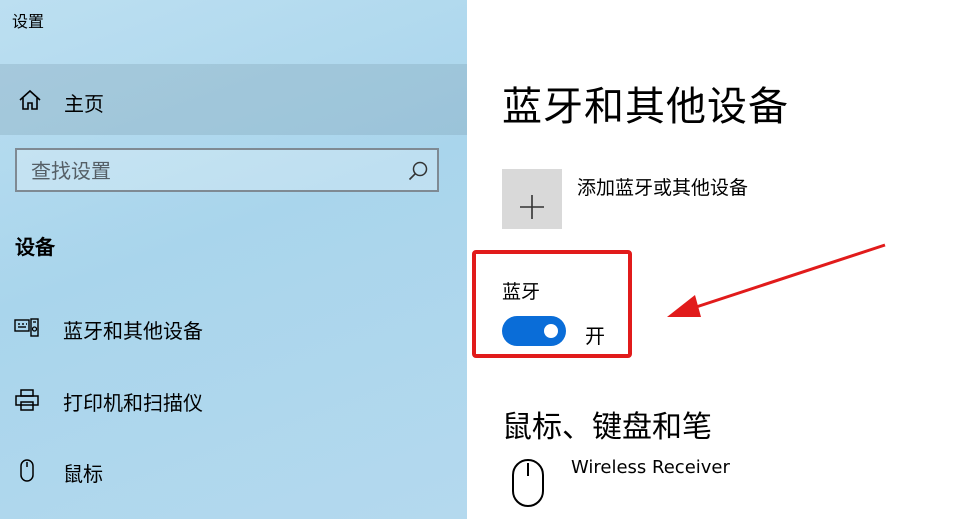 This screenshot has width=960, height=519. Describe the element at coordinates (595, 336) in the screenshot. I see `bluetooth-state-label: 开` at that location.